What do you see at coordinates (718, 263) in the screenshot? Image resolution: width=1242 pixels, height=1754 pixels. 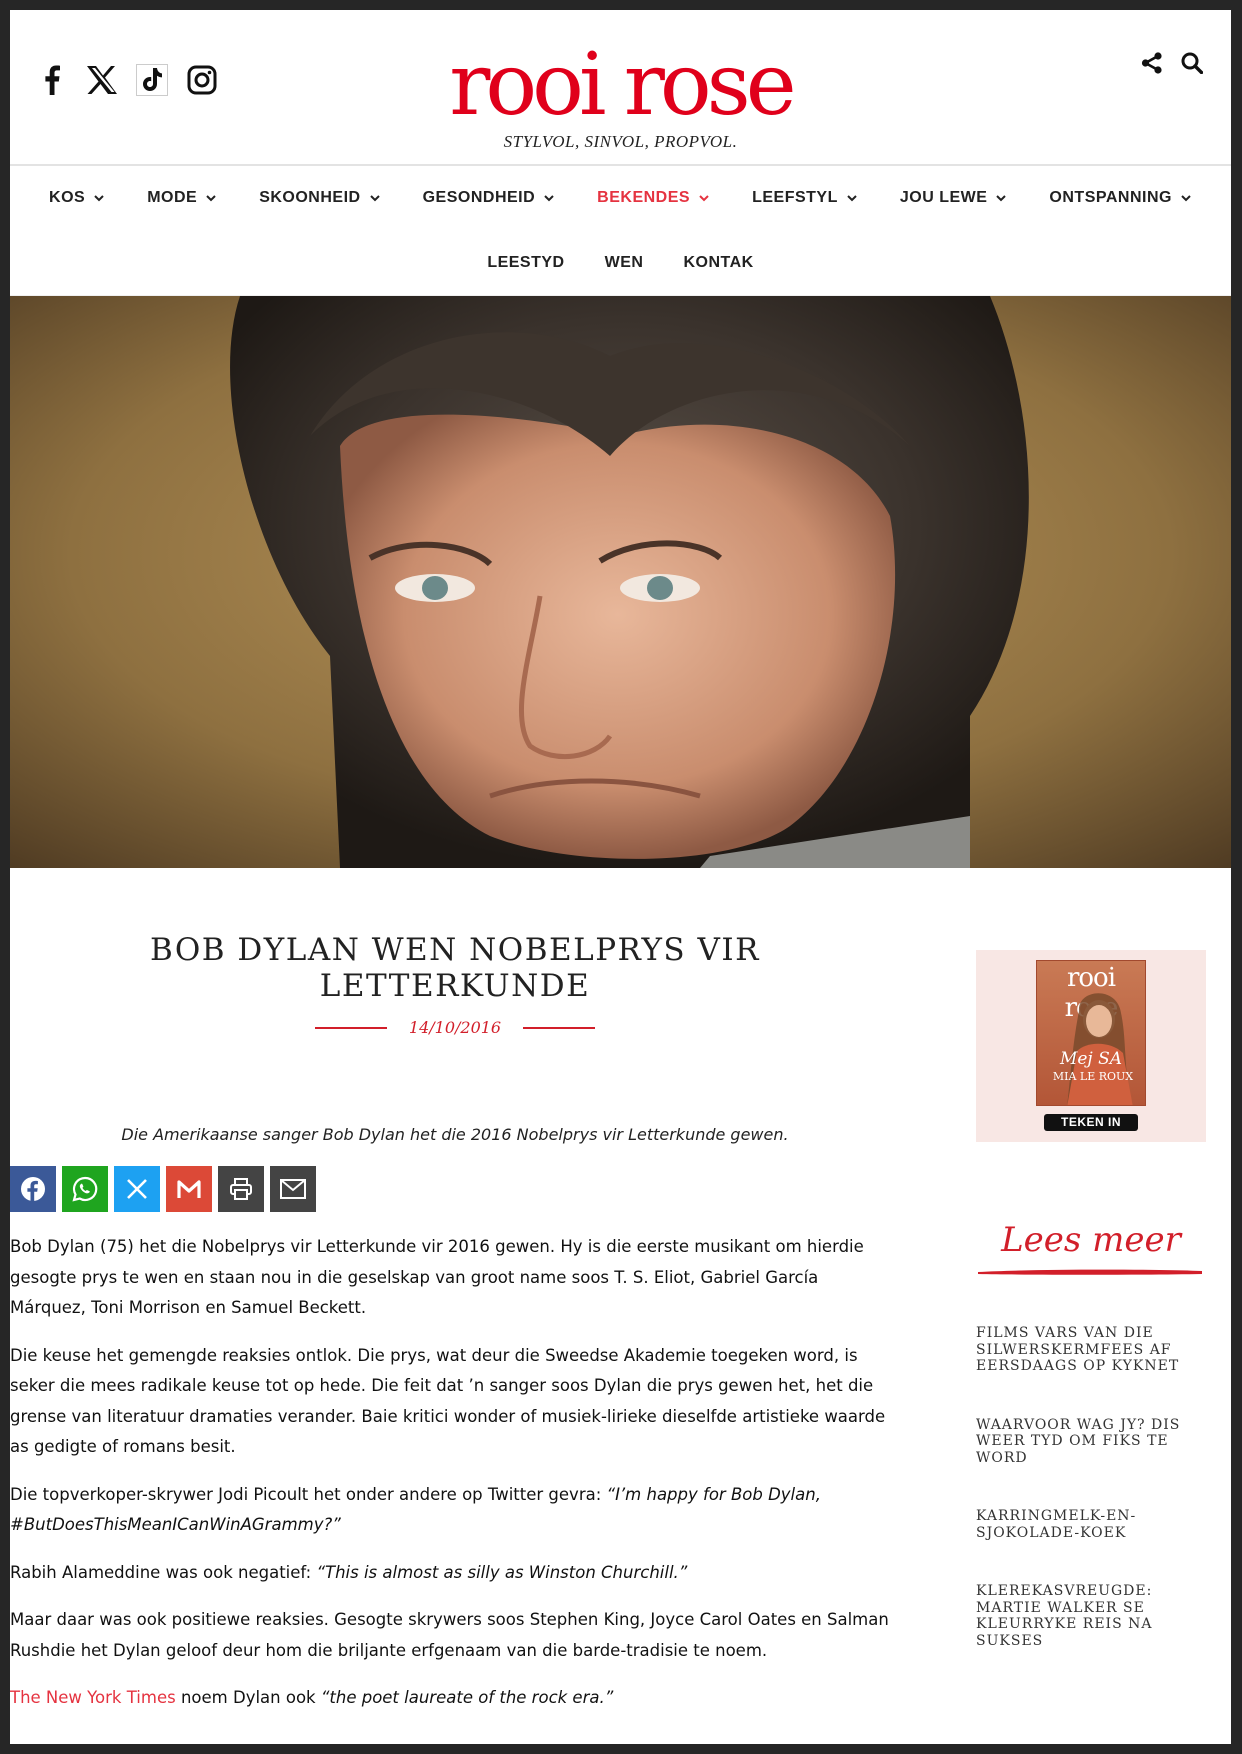 I see `nav-item-kontak: KONTAK` at bounding box center [718, 263].